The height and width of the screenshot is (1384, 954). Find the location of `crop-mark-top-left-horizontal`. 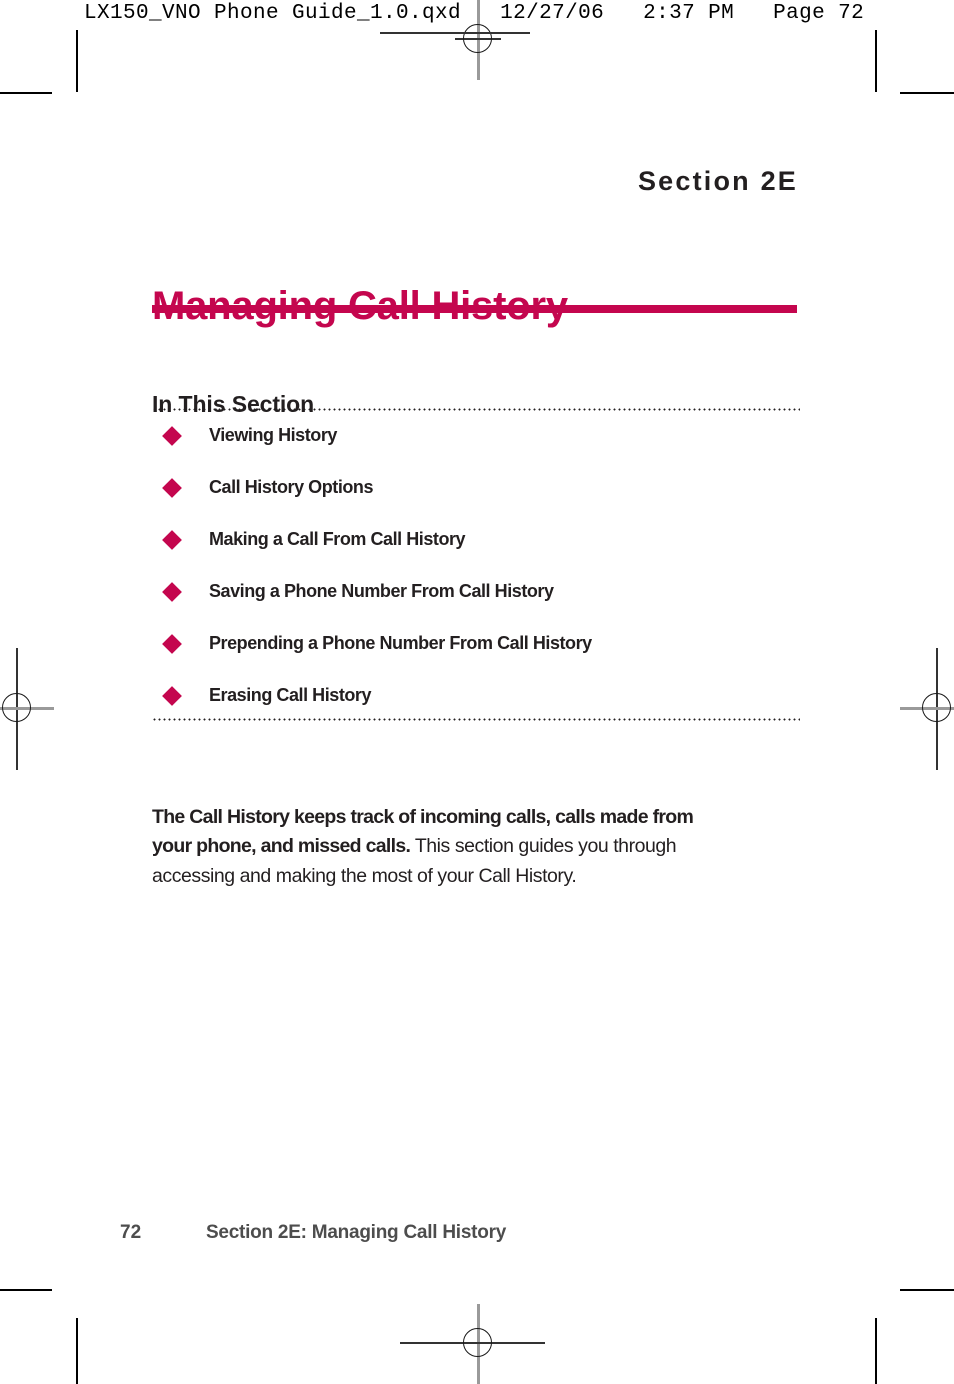

crop-mark-top-left-horizontal is located at coordinates (26, 93).